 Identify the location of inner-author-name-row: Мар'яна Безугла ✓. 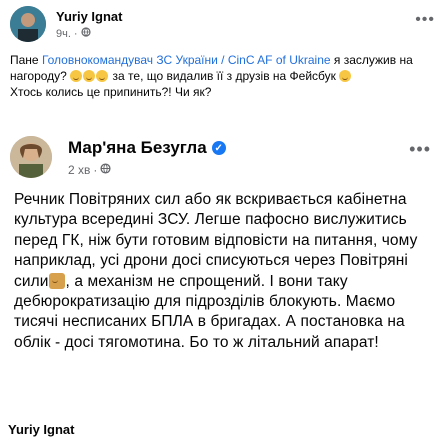
(147, 148).